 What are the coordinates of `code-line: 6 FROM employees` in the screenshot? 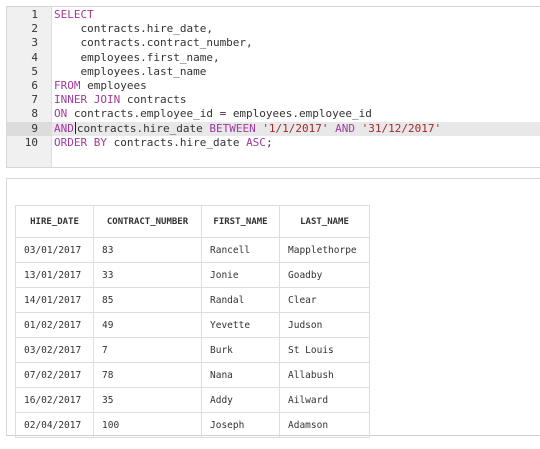 It's located at (273, 86).